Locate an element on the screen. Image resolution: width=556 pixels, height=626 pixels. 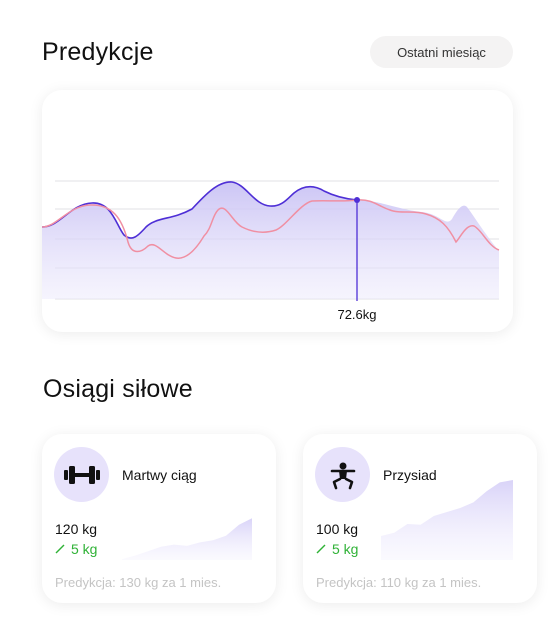
squat-prediction: Predykcja: 110 kg za 1 mies. is located at coordinates (399, 582).